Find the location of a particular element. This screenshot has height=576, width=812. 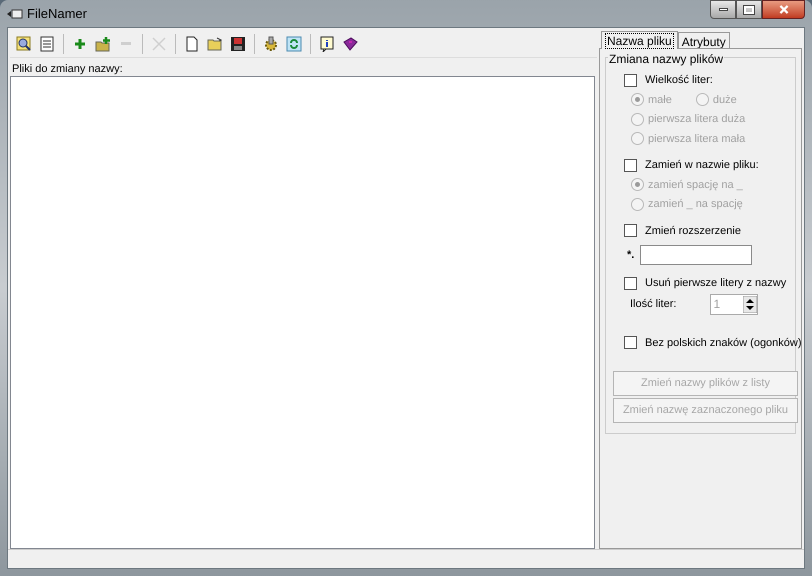

document-icon is located at coordinates (192, 44).